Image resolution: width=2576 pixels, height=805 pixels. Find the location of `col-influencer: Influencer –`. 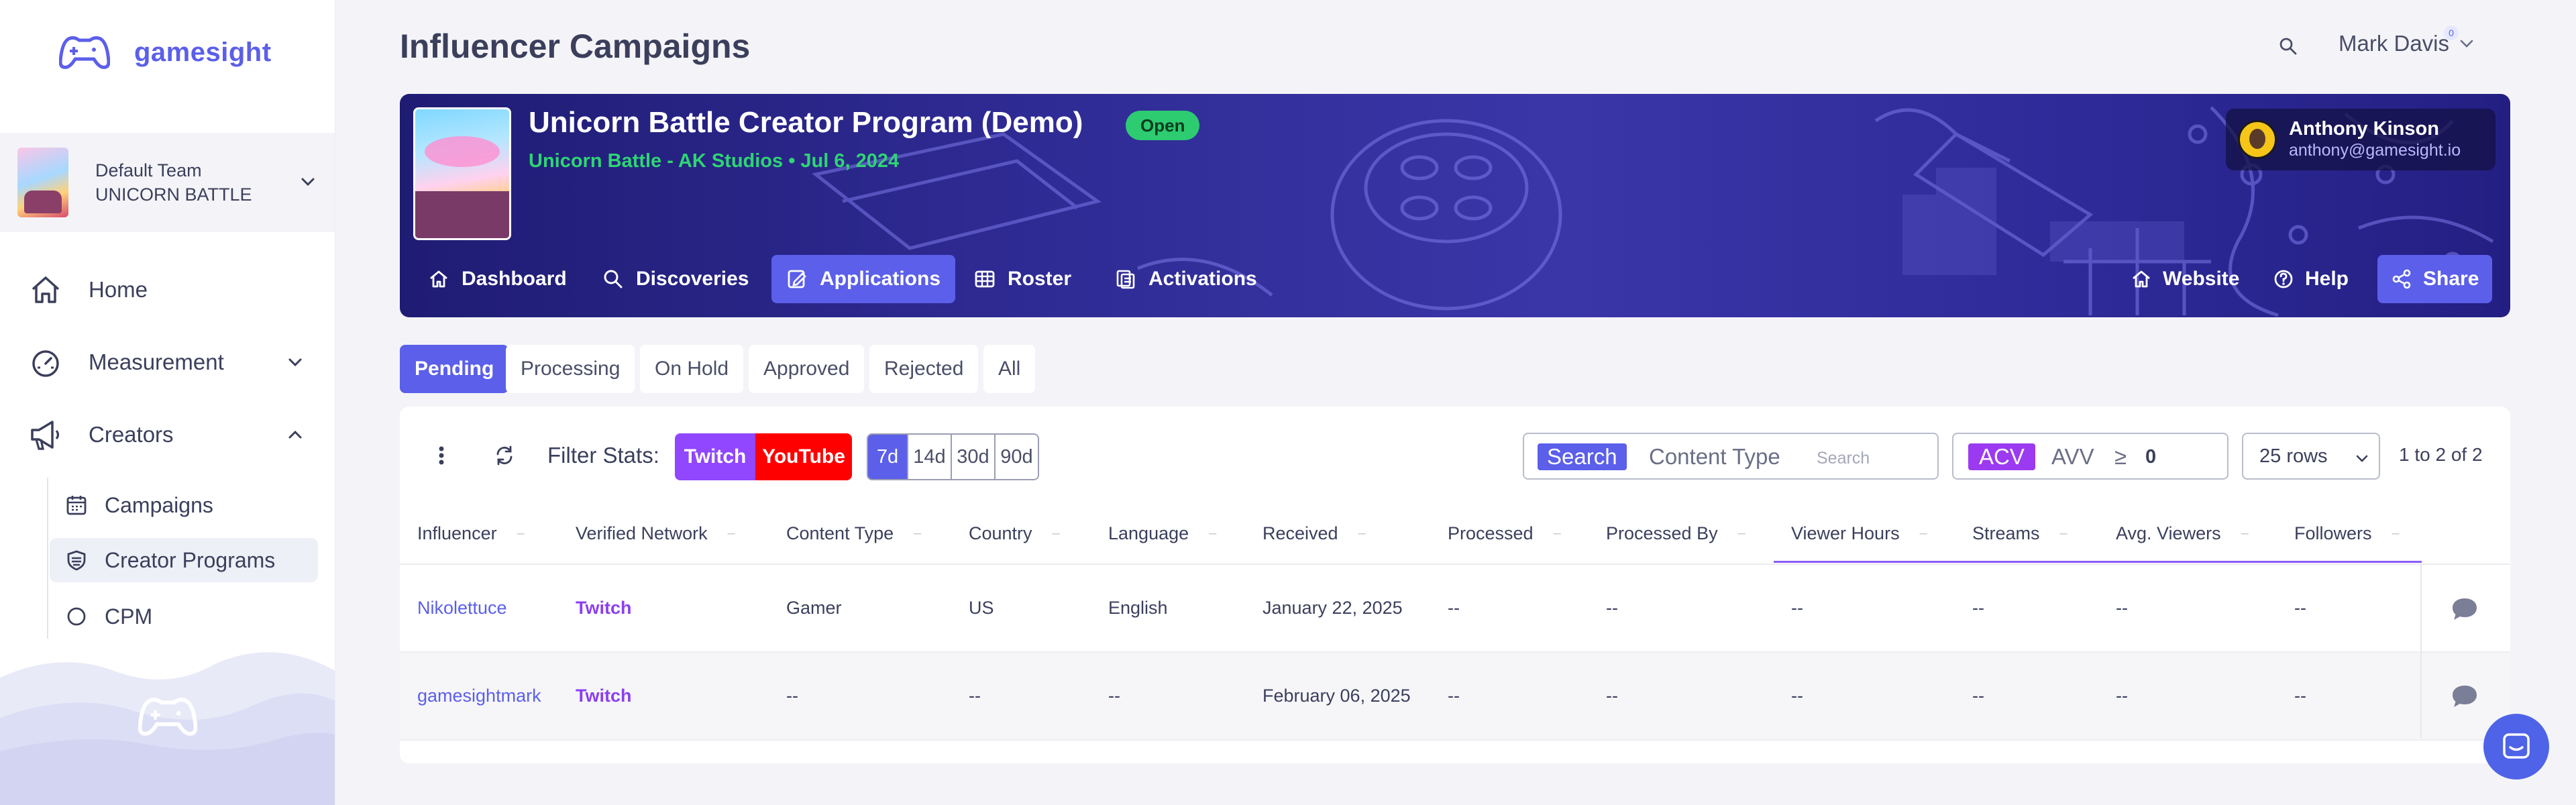

col-influencer: Influencer – is located at coordinates (471, 533).